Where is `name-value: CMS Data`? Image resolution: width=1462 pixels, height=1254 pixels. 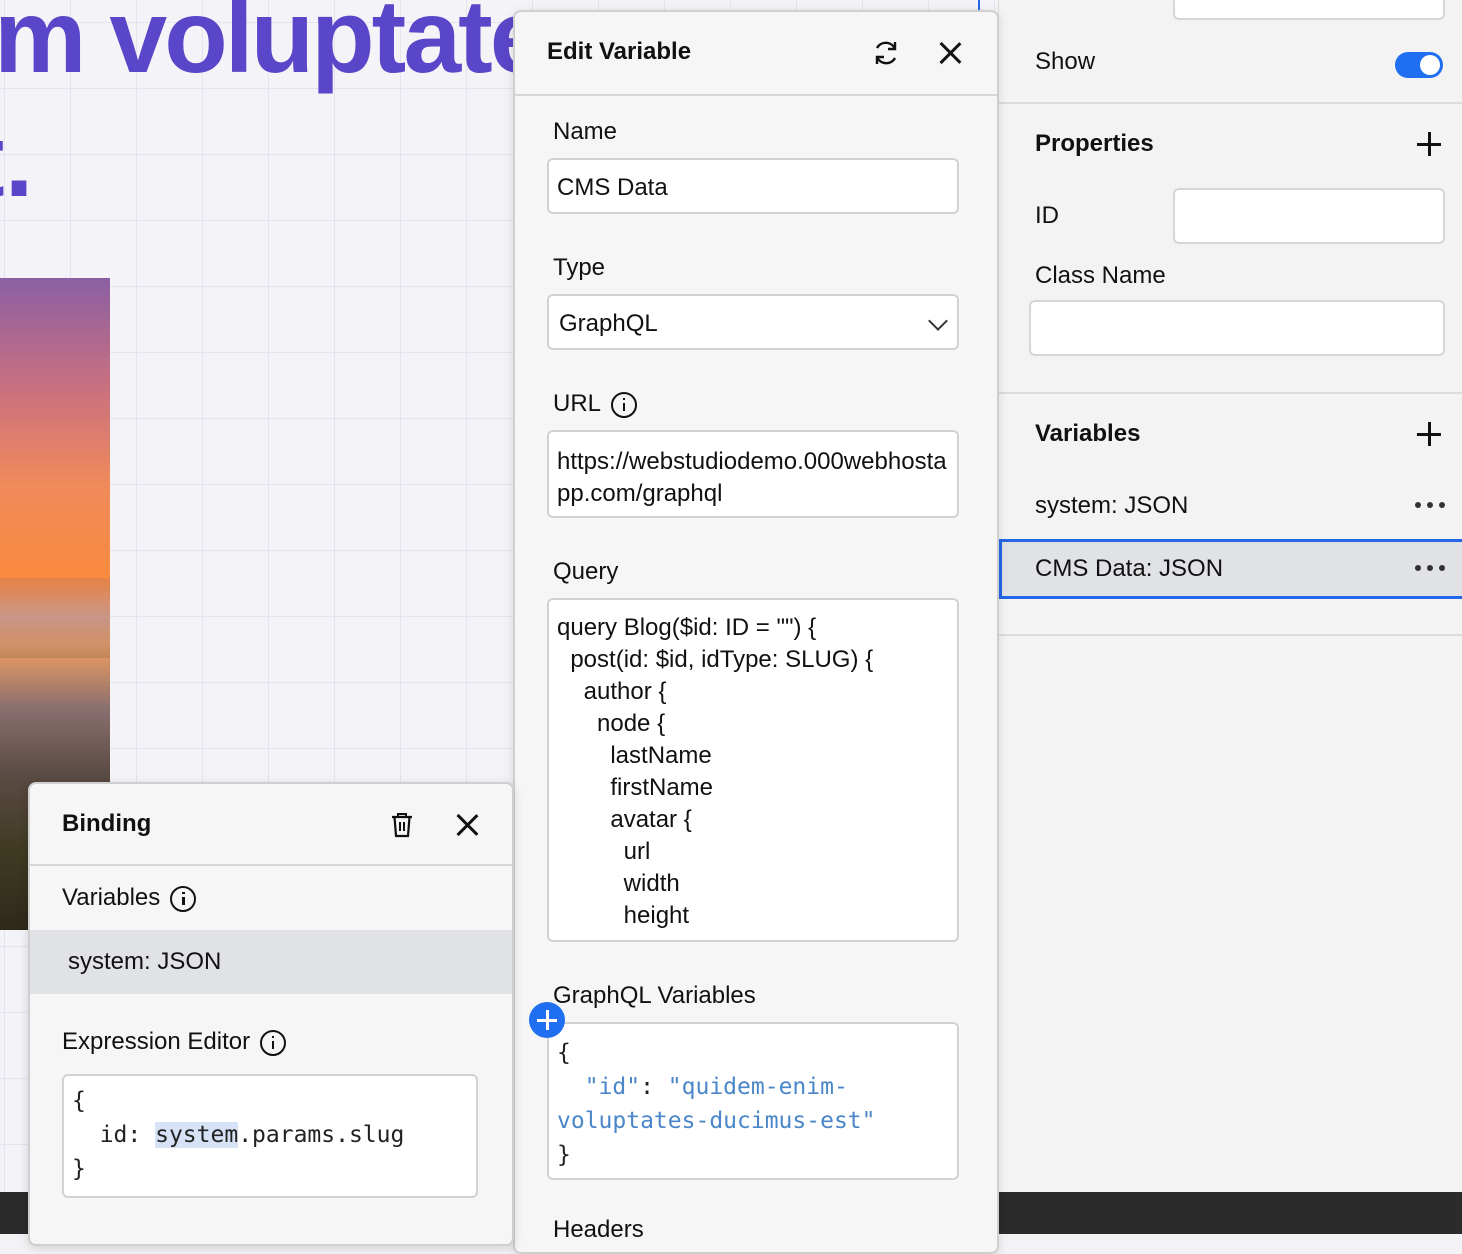
name-value: CMS Data is located at coordinates (612, 187).